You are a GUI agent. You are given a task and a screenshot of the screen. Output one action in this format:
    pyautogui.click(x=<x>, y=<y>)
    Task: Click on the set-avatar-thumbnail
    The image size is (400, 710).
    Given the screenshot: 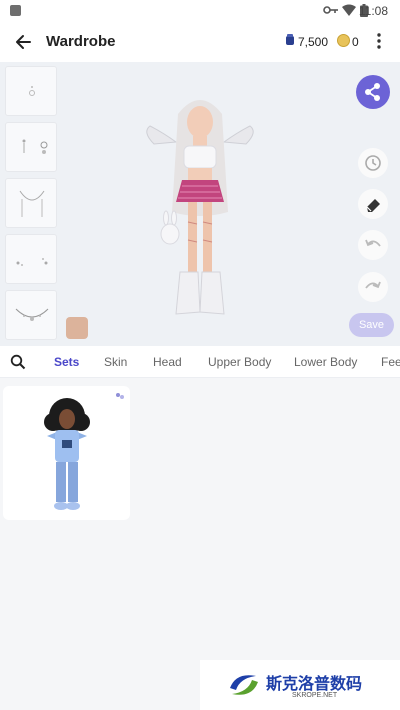 What is the action you would take?
    pyautogui.click(x=67, y=454)
    